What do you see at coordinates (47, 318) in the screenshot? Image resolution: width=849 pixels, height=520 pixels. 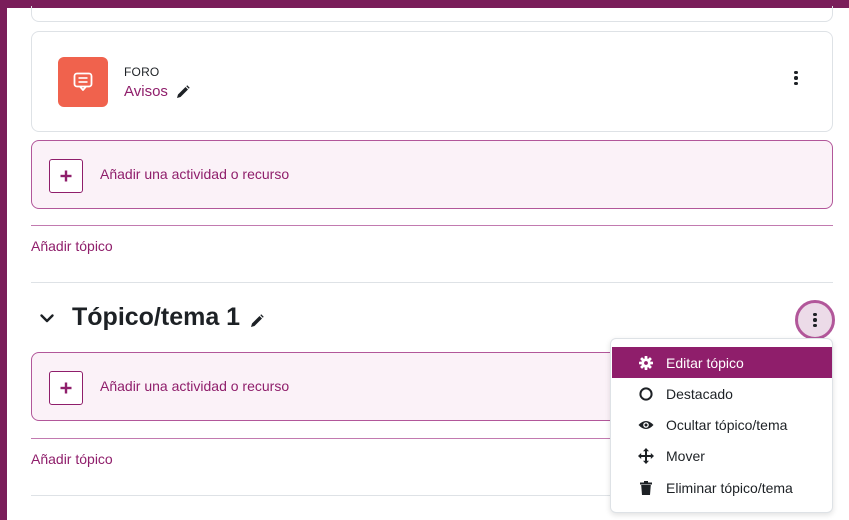 I see `chevron-down-icon` at bounding box center [47, 318].